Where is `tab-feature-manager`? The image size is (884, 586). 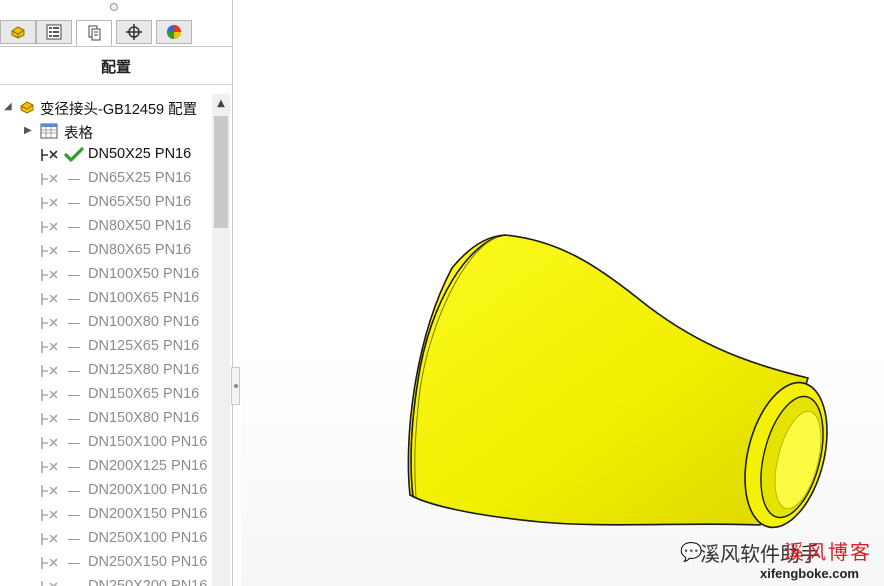 tab-feature-manager is located at coordinates (18, 32).